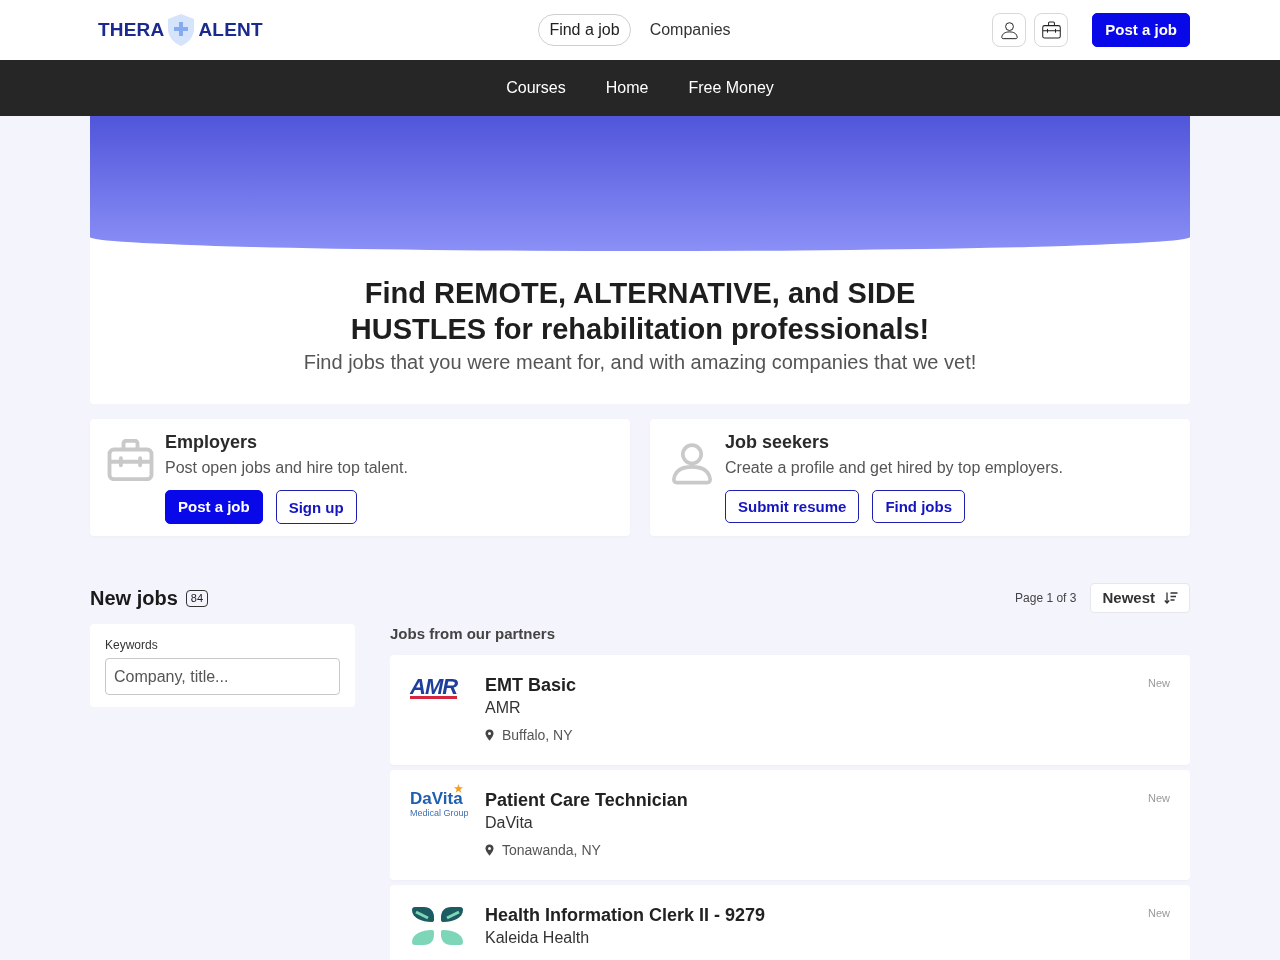 The image size is (1280, 960). What do you see at coordinates (434, 688) in the screenshot?
I see `company-logo: AMR` at bounding box center [434, 688].